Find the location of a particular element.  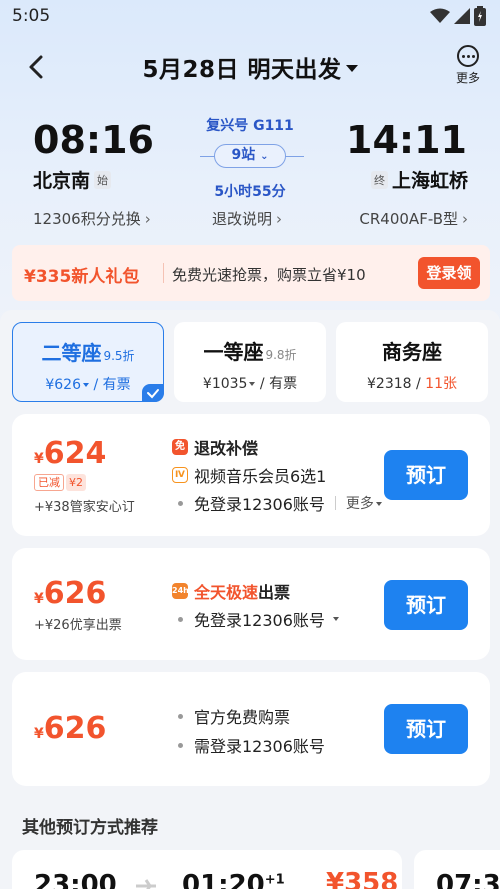

booking-option-card: ¥626 +¥26优享出票 24h 全天极速出票 免登录12306账号 预订 is located at coordinates (251, 604).